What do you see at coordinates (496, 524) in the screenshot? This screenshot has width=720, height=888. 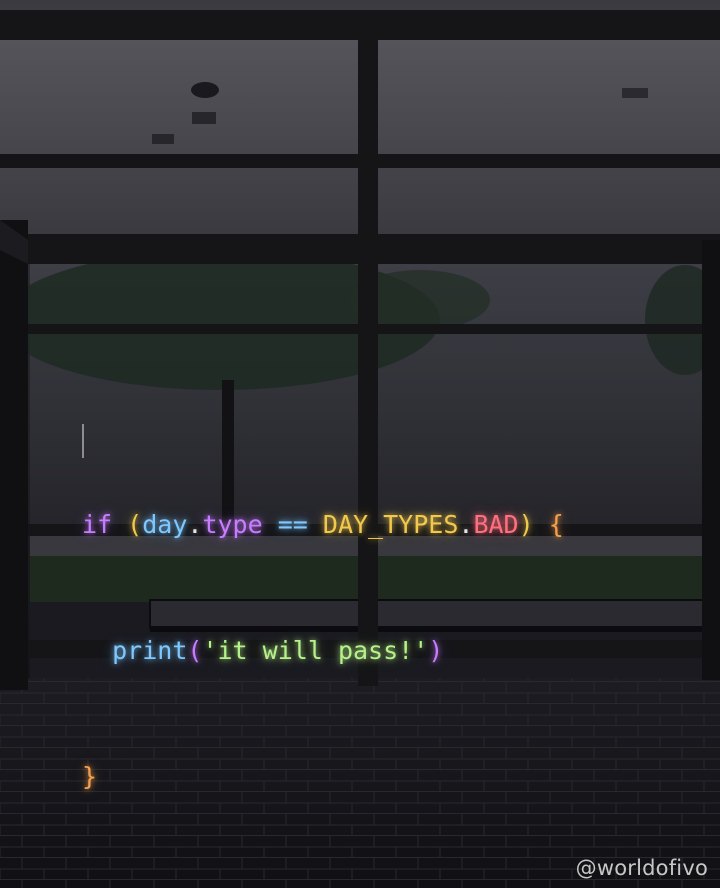 I see `constant-bad: BAD` at bounding box center [496, 524].